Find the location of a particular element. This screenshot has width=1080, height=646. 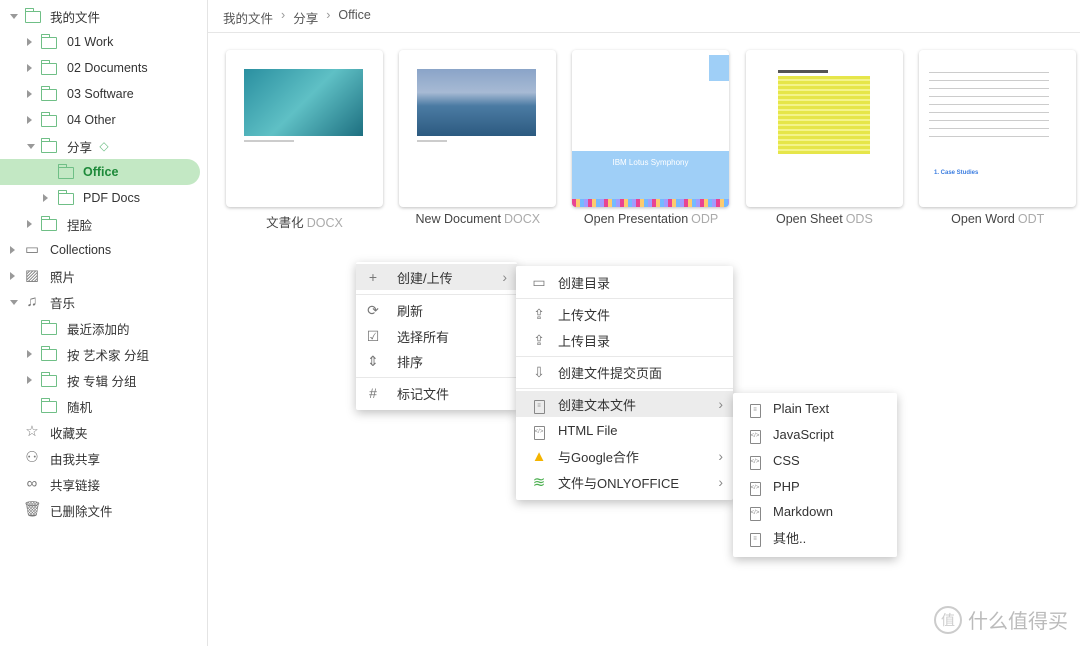

sidebar-item: 04 Other is located at coordinates (100, 120).